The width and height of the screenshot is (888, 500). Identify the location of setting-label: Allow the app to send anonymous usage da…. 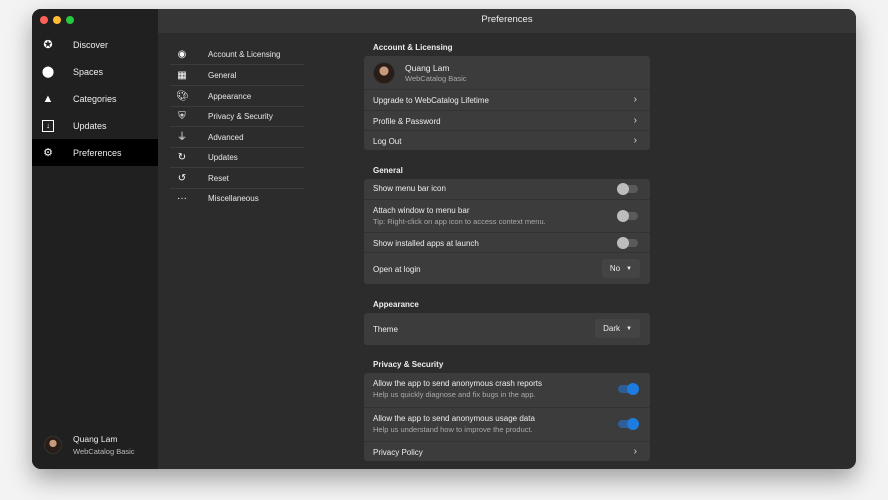
(454, 418).